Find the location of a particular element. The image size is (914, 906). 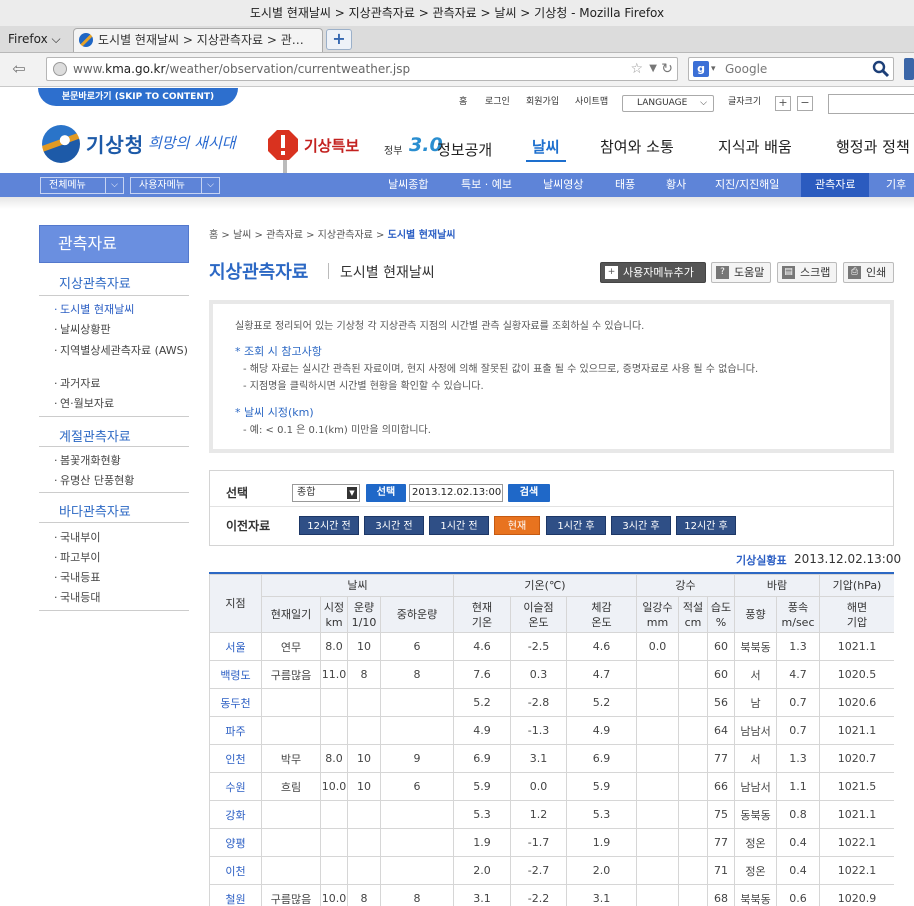

sidebar-item-beacon: 국내등표 is located at coordinates (122, 578).